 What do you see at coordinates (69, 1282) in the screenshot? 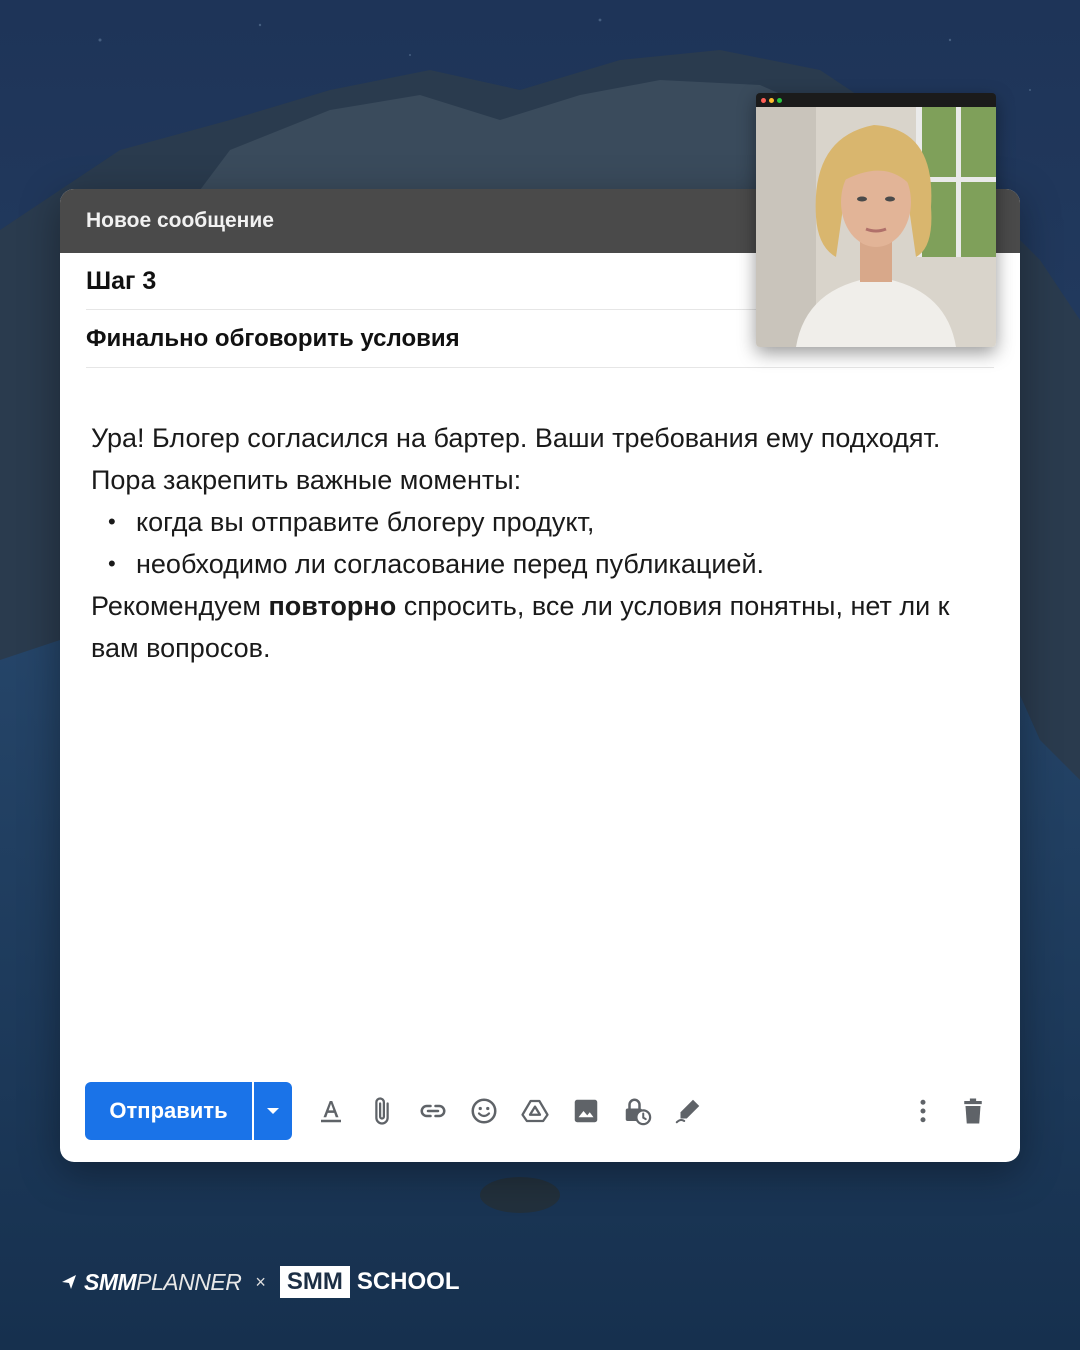
I see `planner-arrow-icon` at bounding box center [69, 1282].